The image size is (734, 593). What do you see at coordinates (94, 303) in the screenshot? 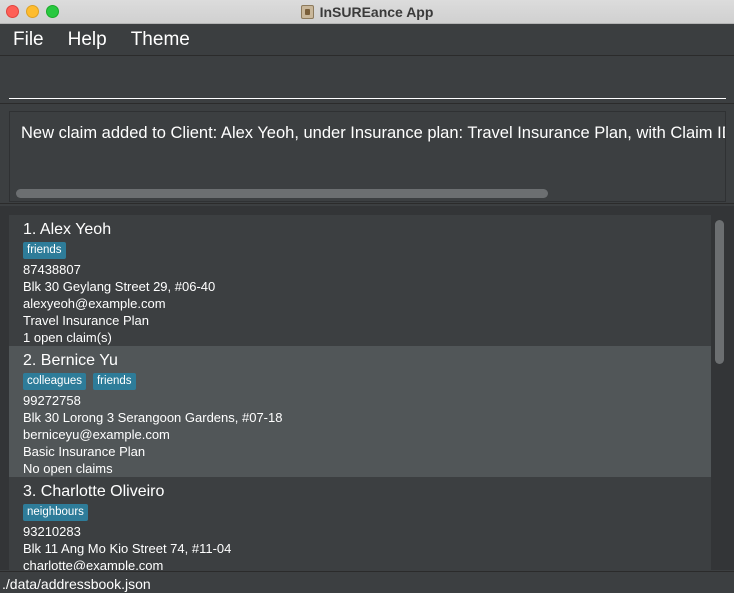
I see `client-email: alexyeoh@example.com` at bounding box center [94, 303].